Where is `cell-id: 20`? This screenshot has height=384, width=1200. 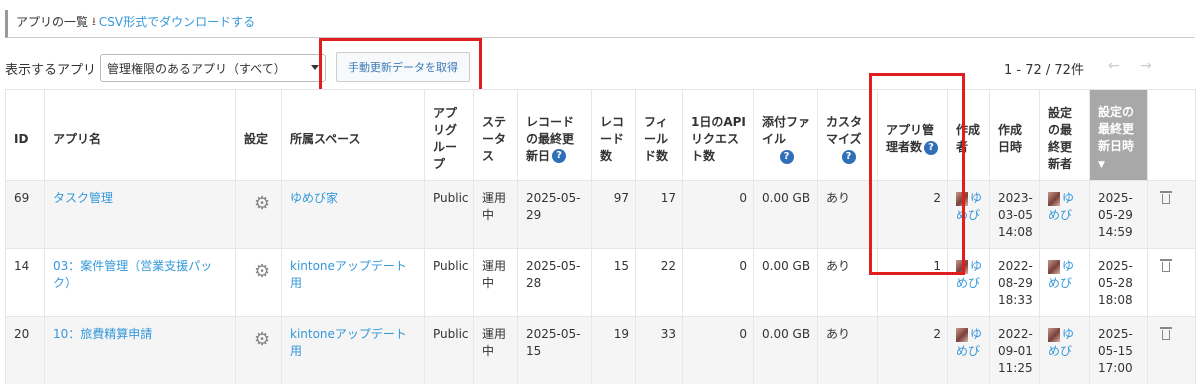
cell-id: 20 is located at coordinates (25, 350).